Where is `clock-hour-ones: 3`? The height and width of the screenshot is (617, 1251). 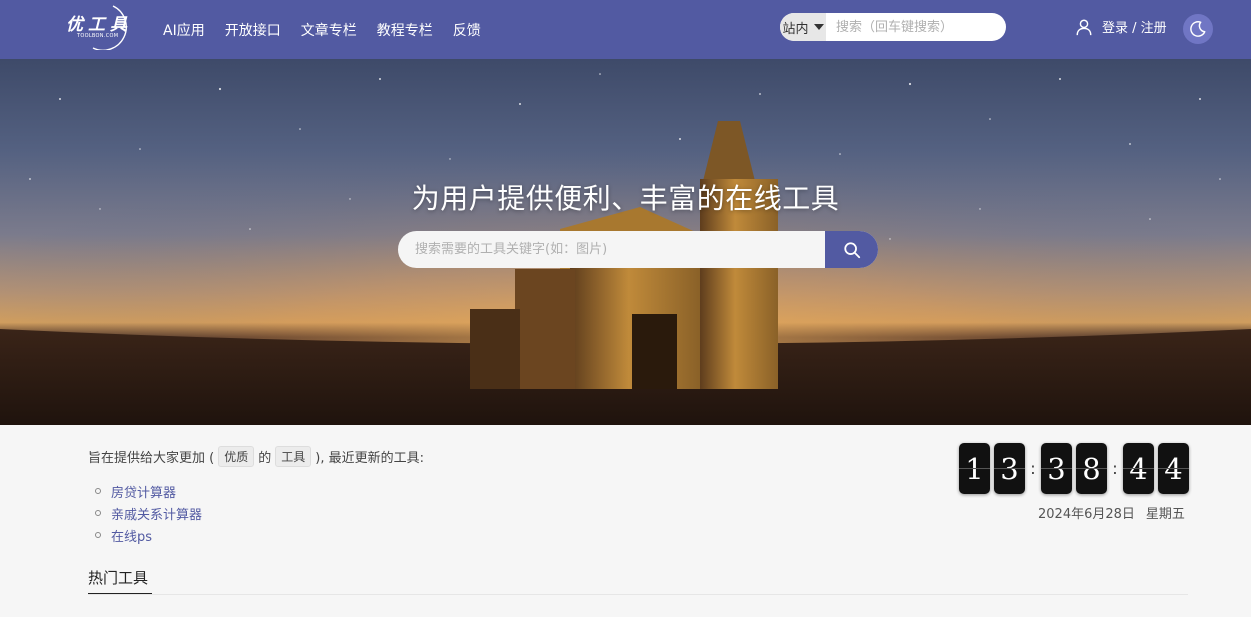
clock-hour-ones: 3 is located at coordinates (1009, 468).